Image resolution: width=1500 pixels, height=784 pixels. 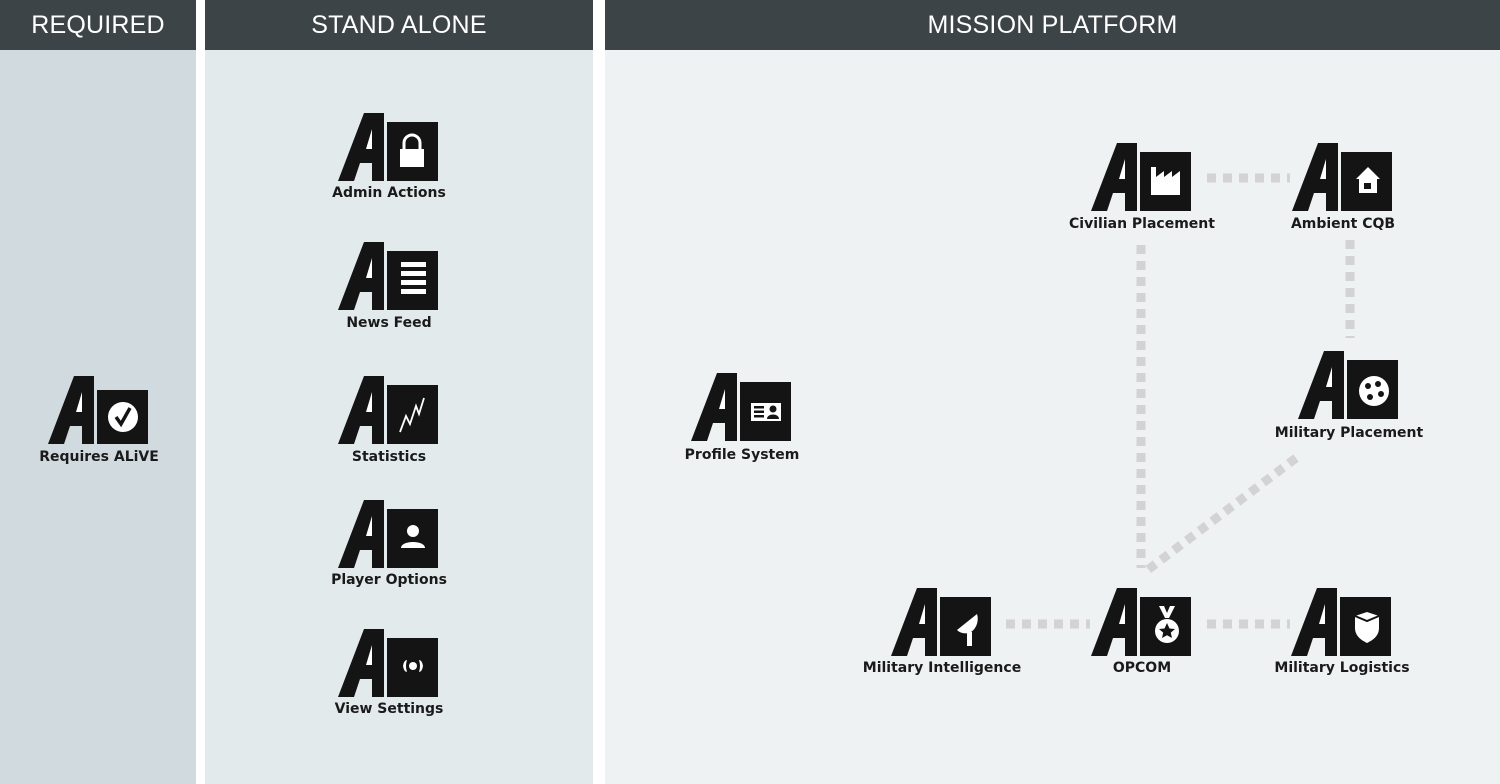 I want to click on module-label: Requires ALiVE, so click(x=99, y=457).